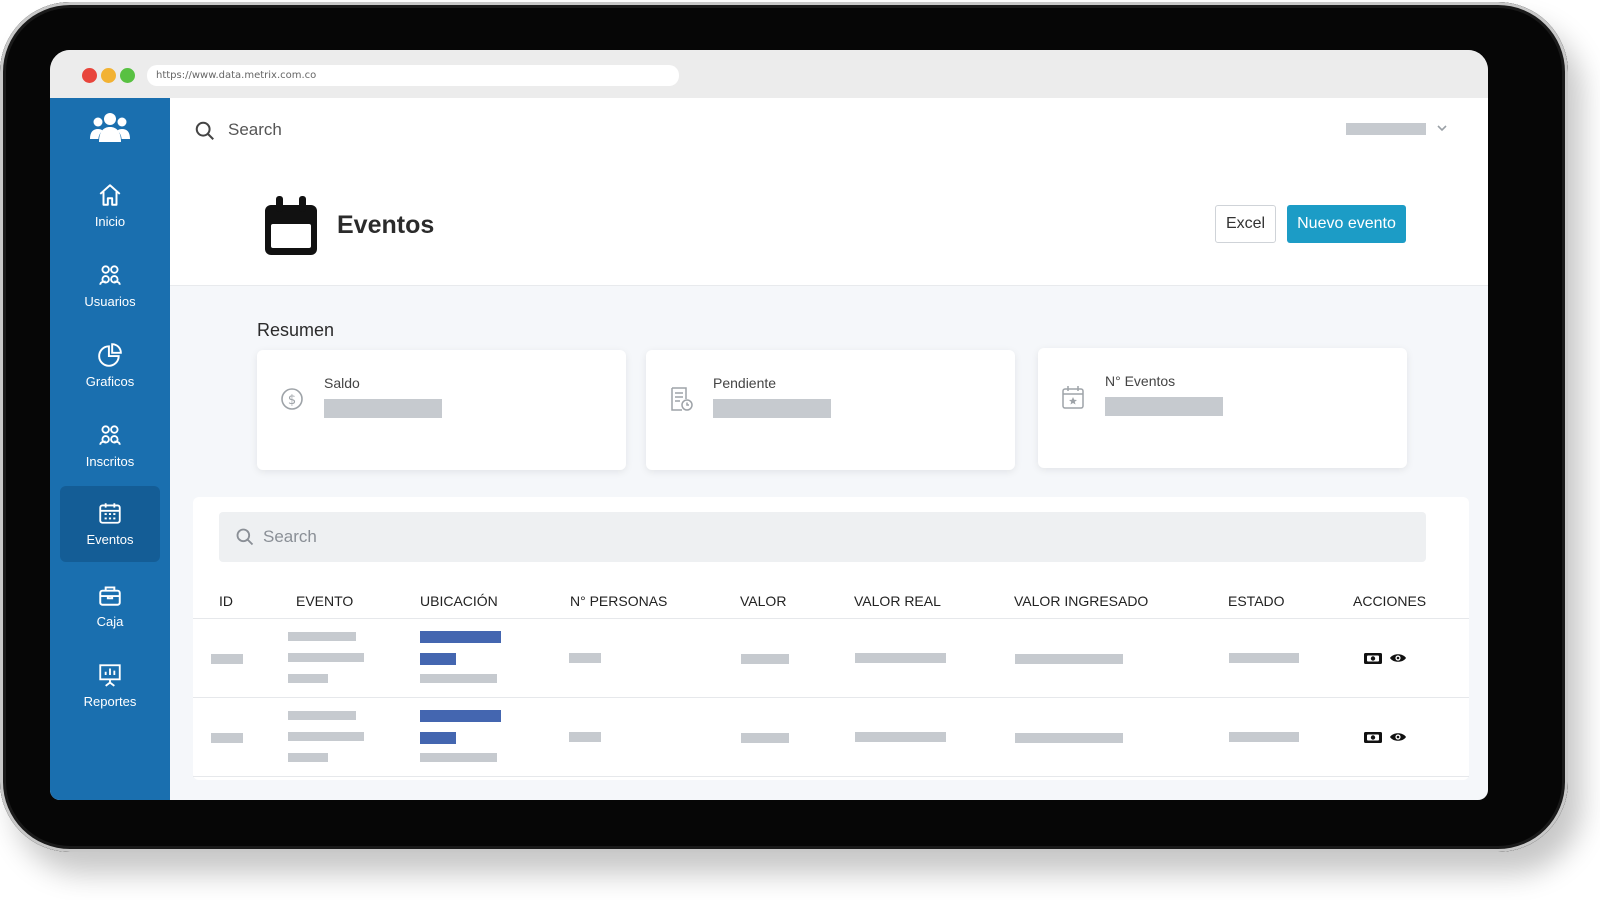 Image resolution: width=1600 pixels, height=900 pixels. What do you see at coordinates (769, 74) in the screenshot?
I see `browser-bar: https://www.data.metrix.com.co` at bounding box center [769, 74].